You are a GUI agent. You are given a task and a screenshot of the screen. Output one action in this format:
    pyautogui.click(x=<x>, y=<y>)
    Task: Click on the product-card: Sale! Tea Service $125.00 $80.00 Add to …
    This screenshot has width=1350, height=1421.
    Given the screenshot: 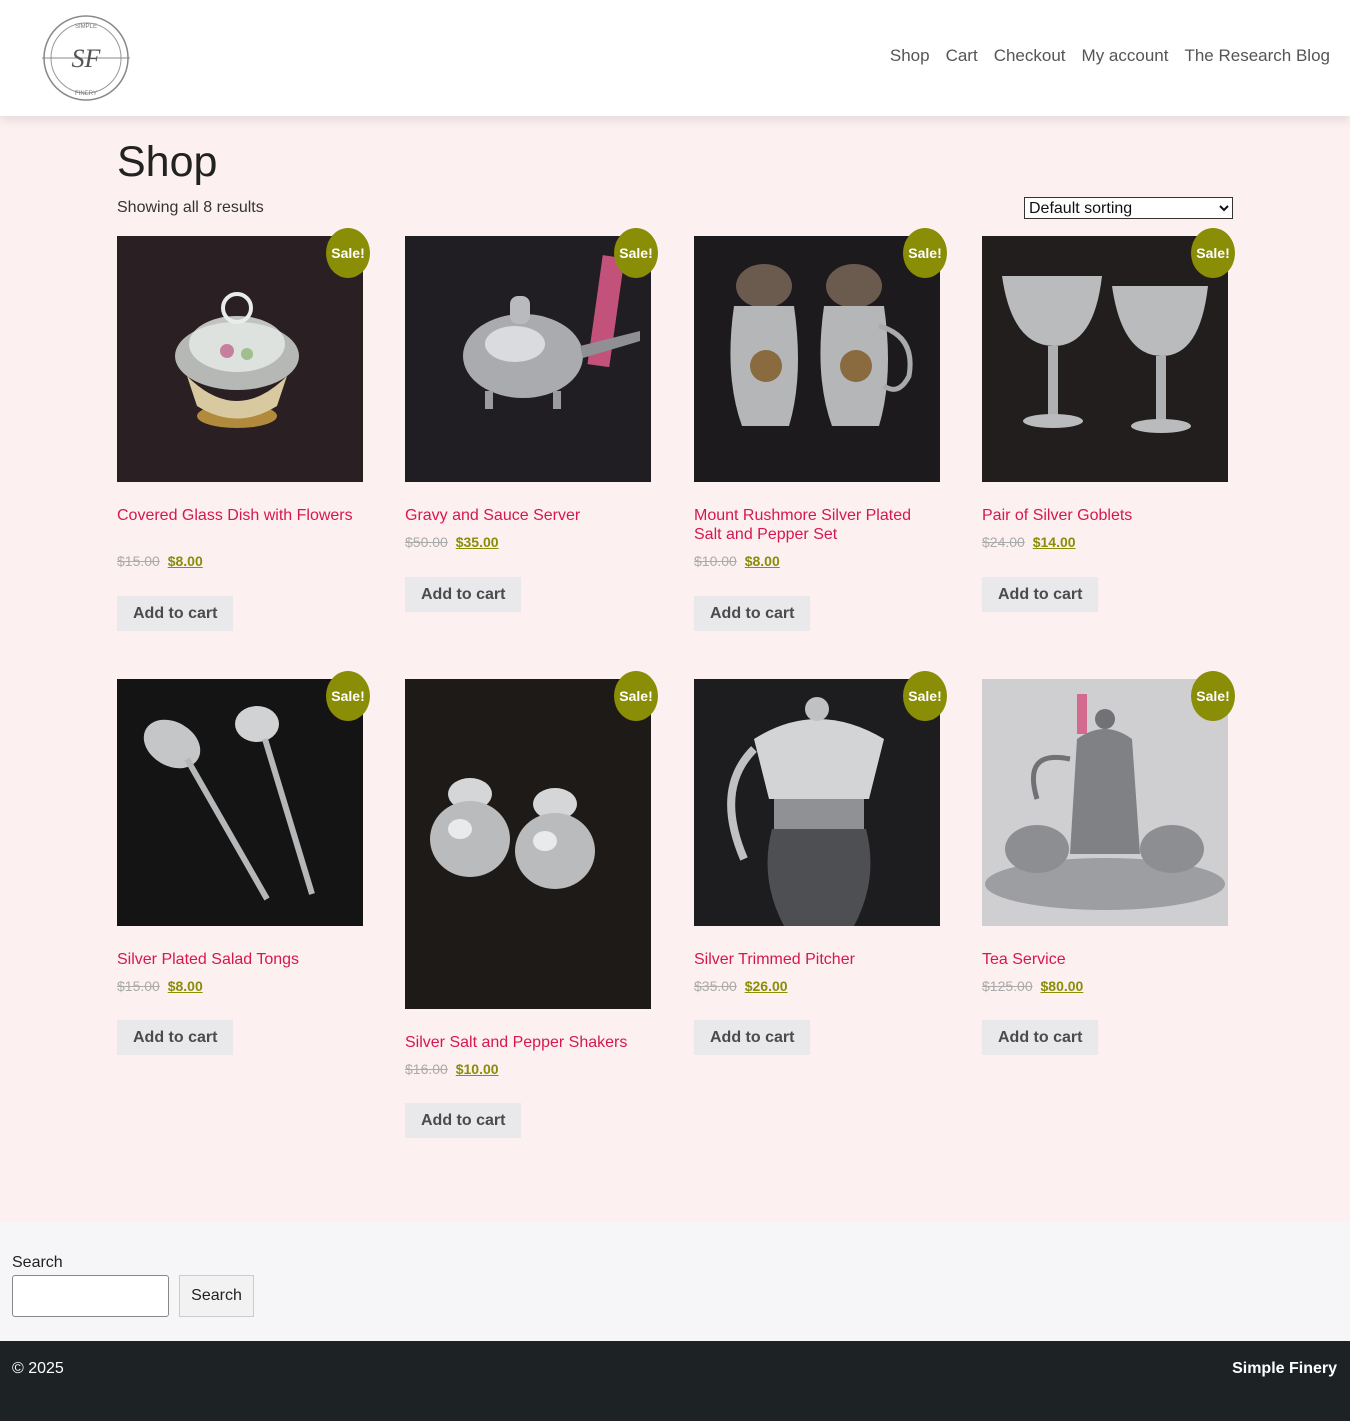 What is the action you would take?
    pyautogui.click(x=1108, y=865)
    